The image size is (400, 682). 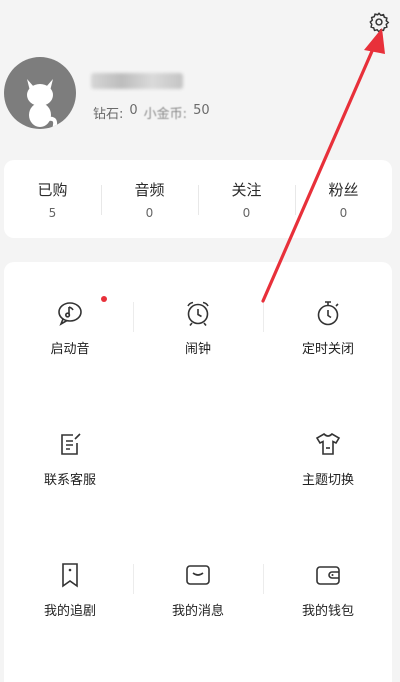 I want to click on asset-info: 钻石: 0 小金币: 50, so click(x=151, y=112).